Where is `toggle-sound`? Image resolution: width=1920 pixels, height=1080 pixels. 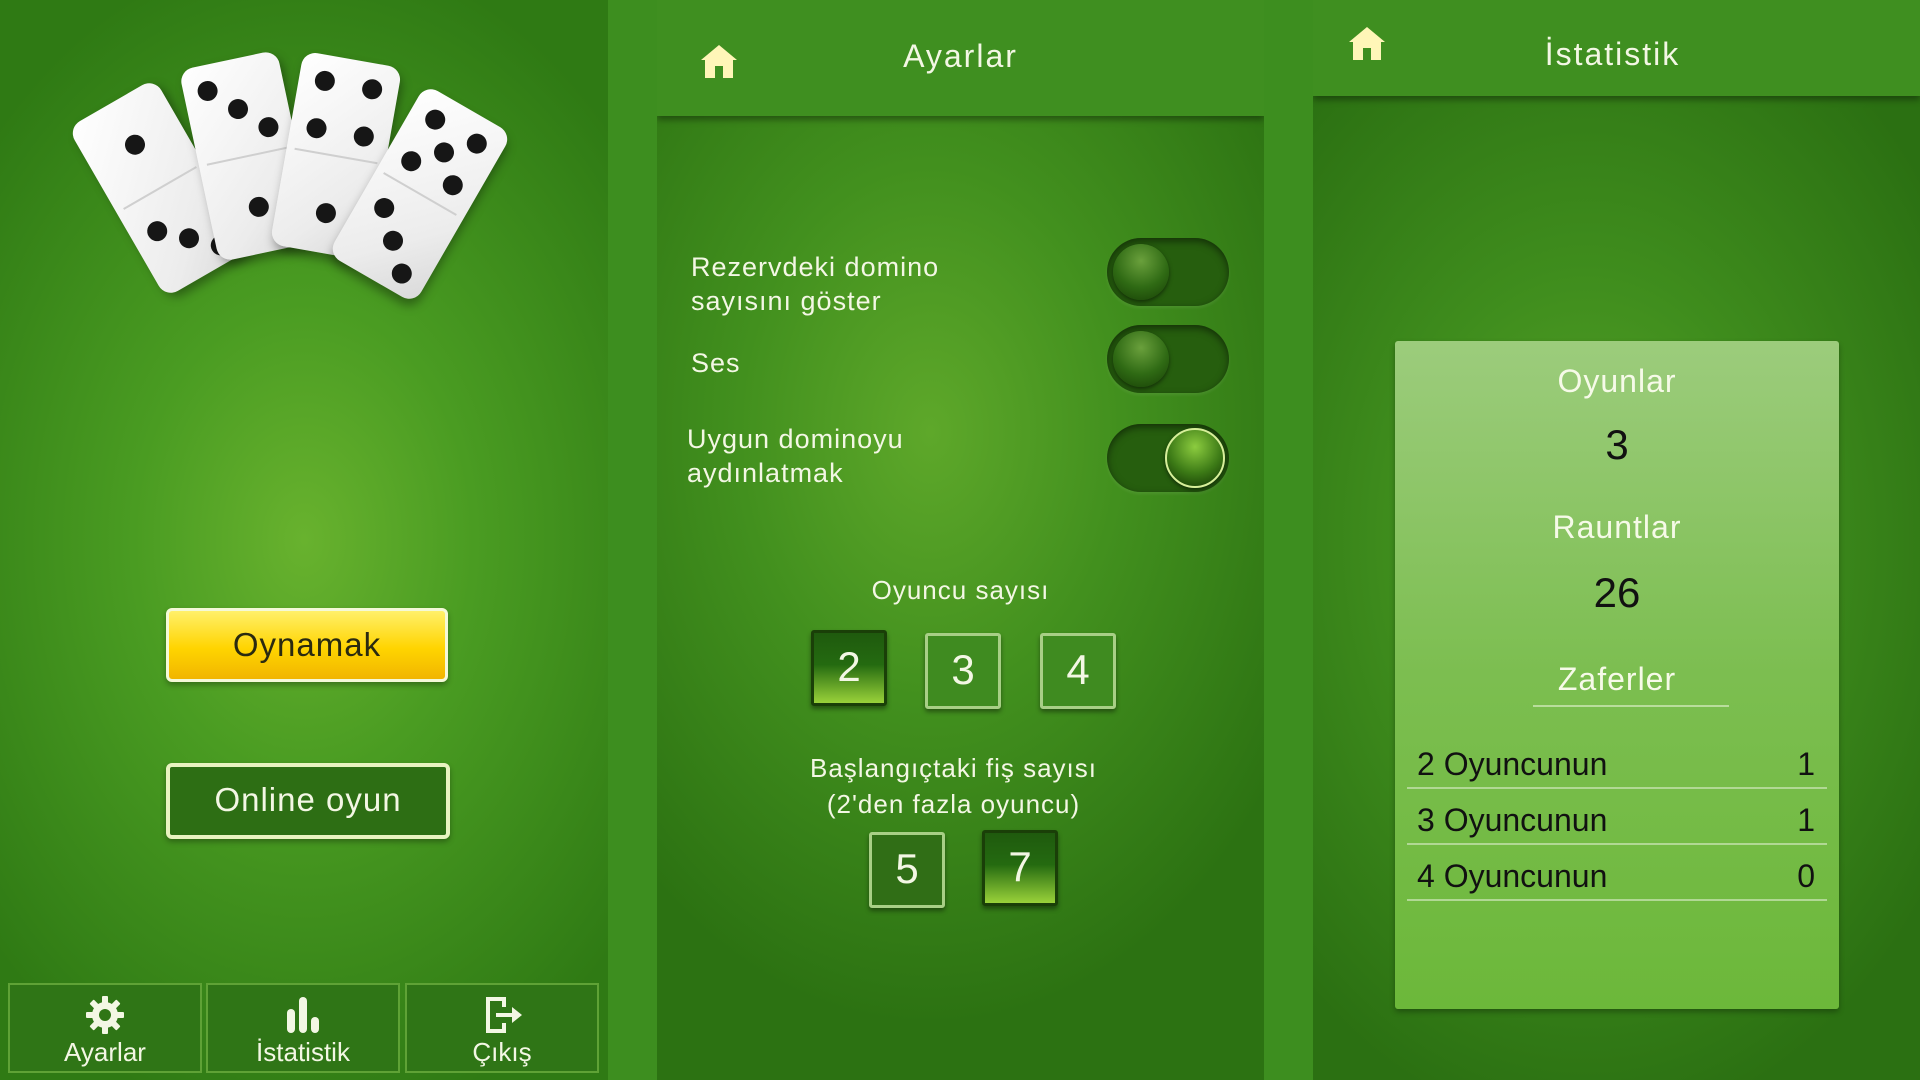
toggle-sound is located at coordinates (1168, 359).